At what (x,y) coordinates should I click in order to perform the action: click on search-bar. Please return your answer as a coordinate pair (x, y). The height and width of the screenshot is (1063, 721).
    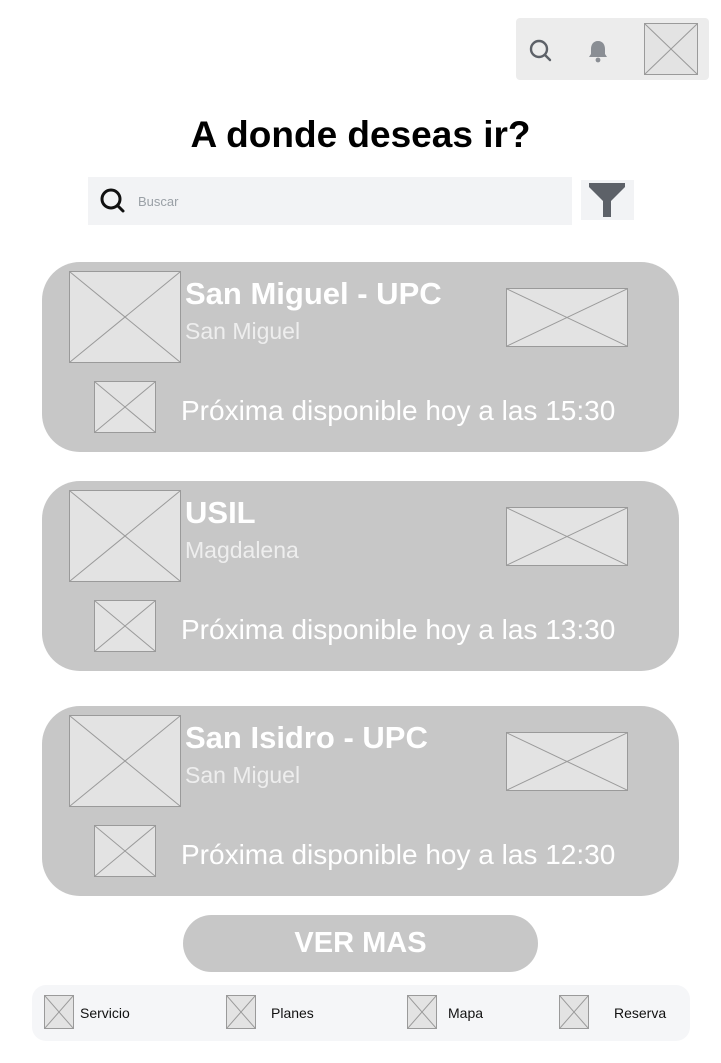
    Looking at the image, I should click on (330, 201).